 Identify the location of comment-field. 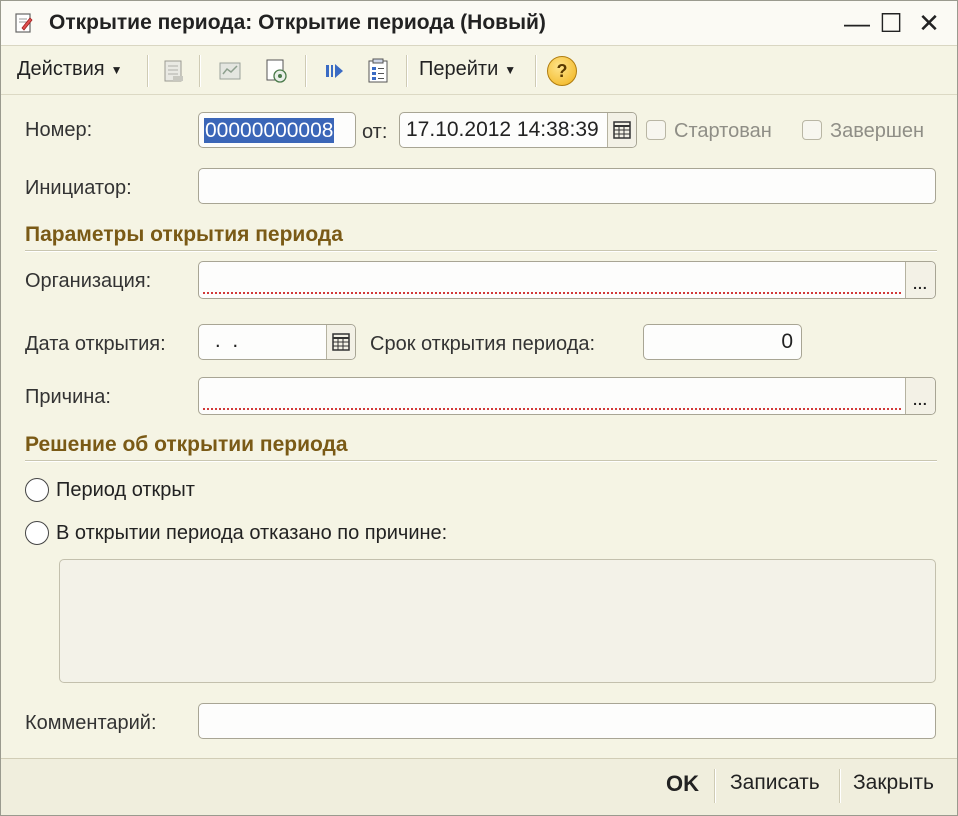
(567, 721).